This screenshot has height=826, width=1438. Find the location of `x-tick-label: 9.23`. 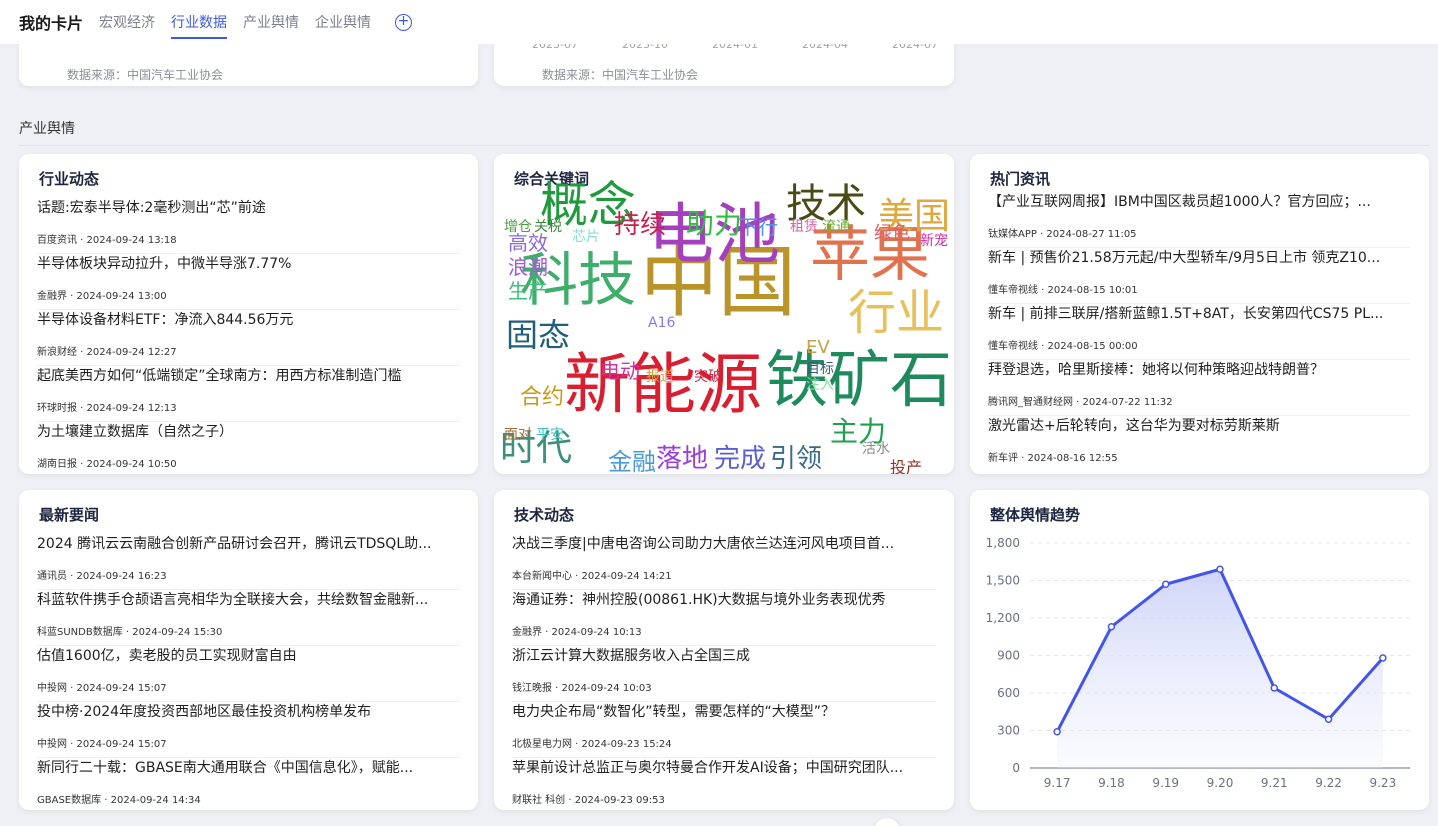

x-tick-label: 9.23 is located at coordinates (1382, 783).